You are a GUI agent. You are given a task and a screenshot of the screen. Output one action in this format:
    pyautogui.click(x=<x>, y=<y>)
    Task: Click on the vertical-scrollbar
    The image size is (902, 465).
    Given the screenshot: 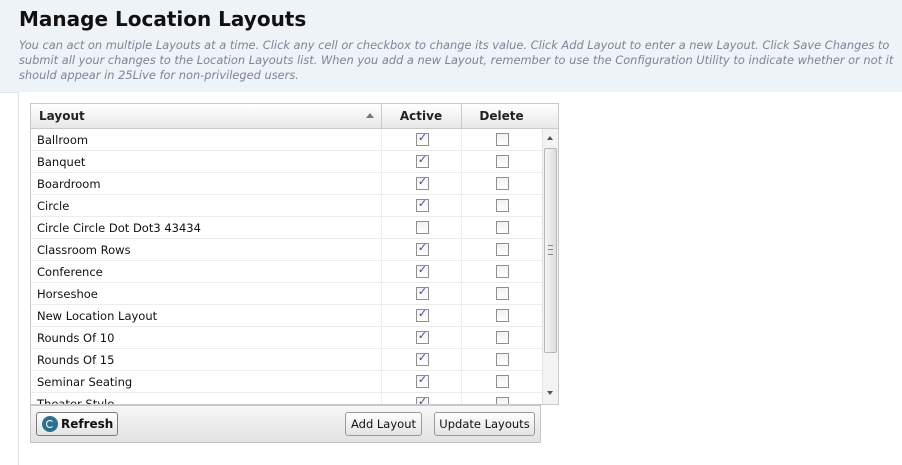 What is the action you would take?
    pyautogui.click(x=550, y=266)
    